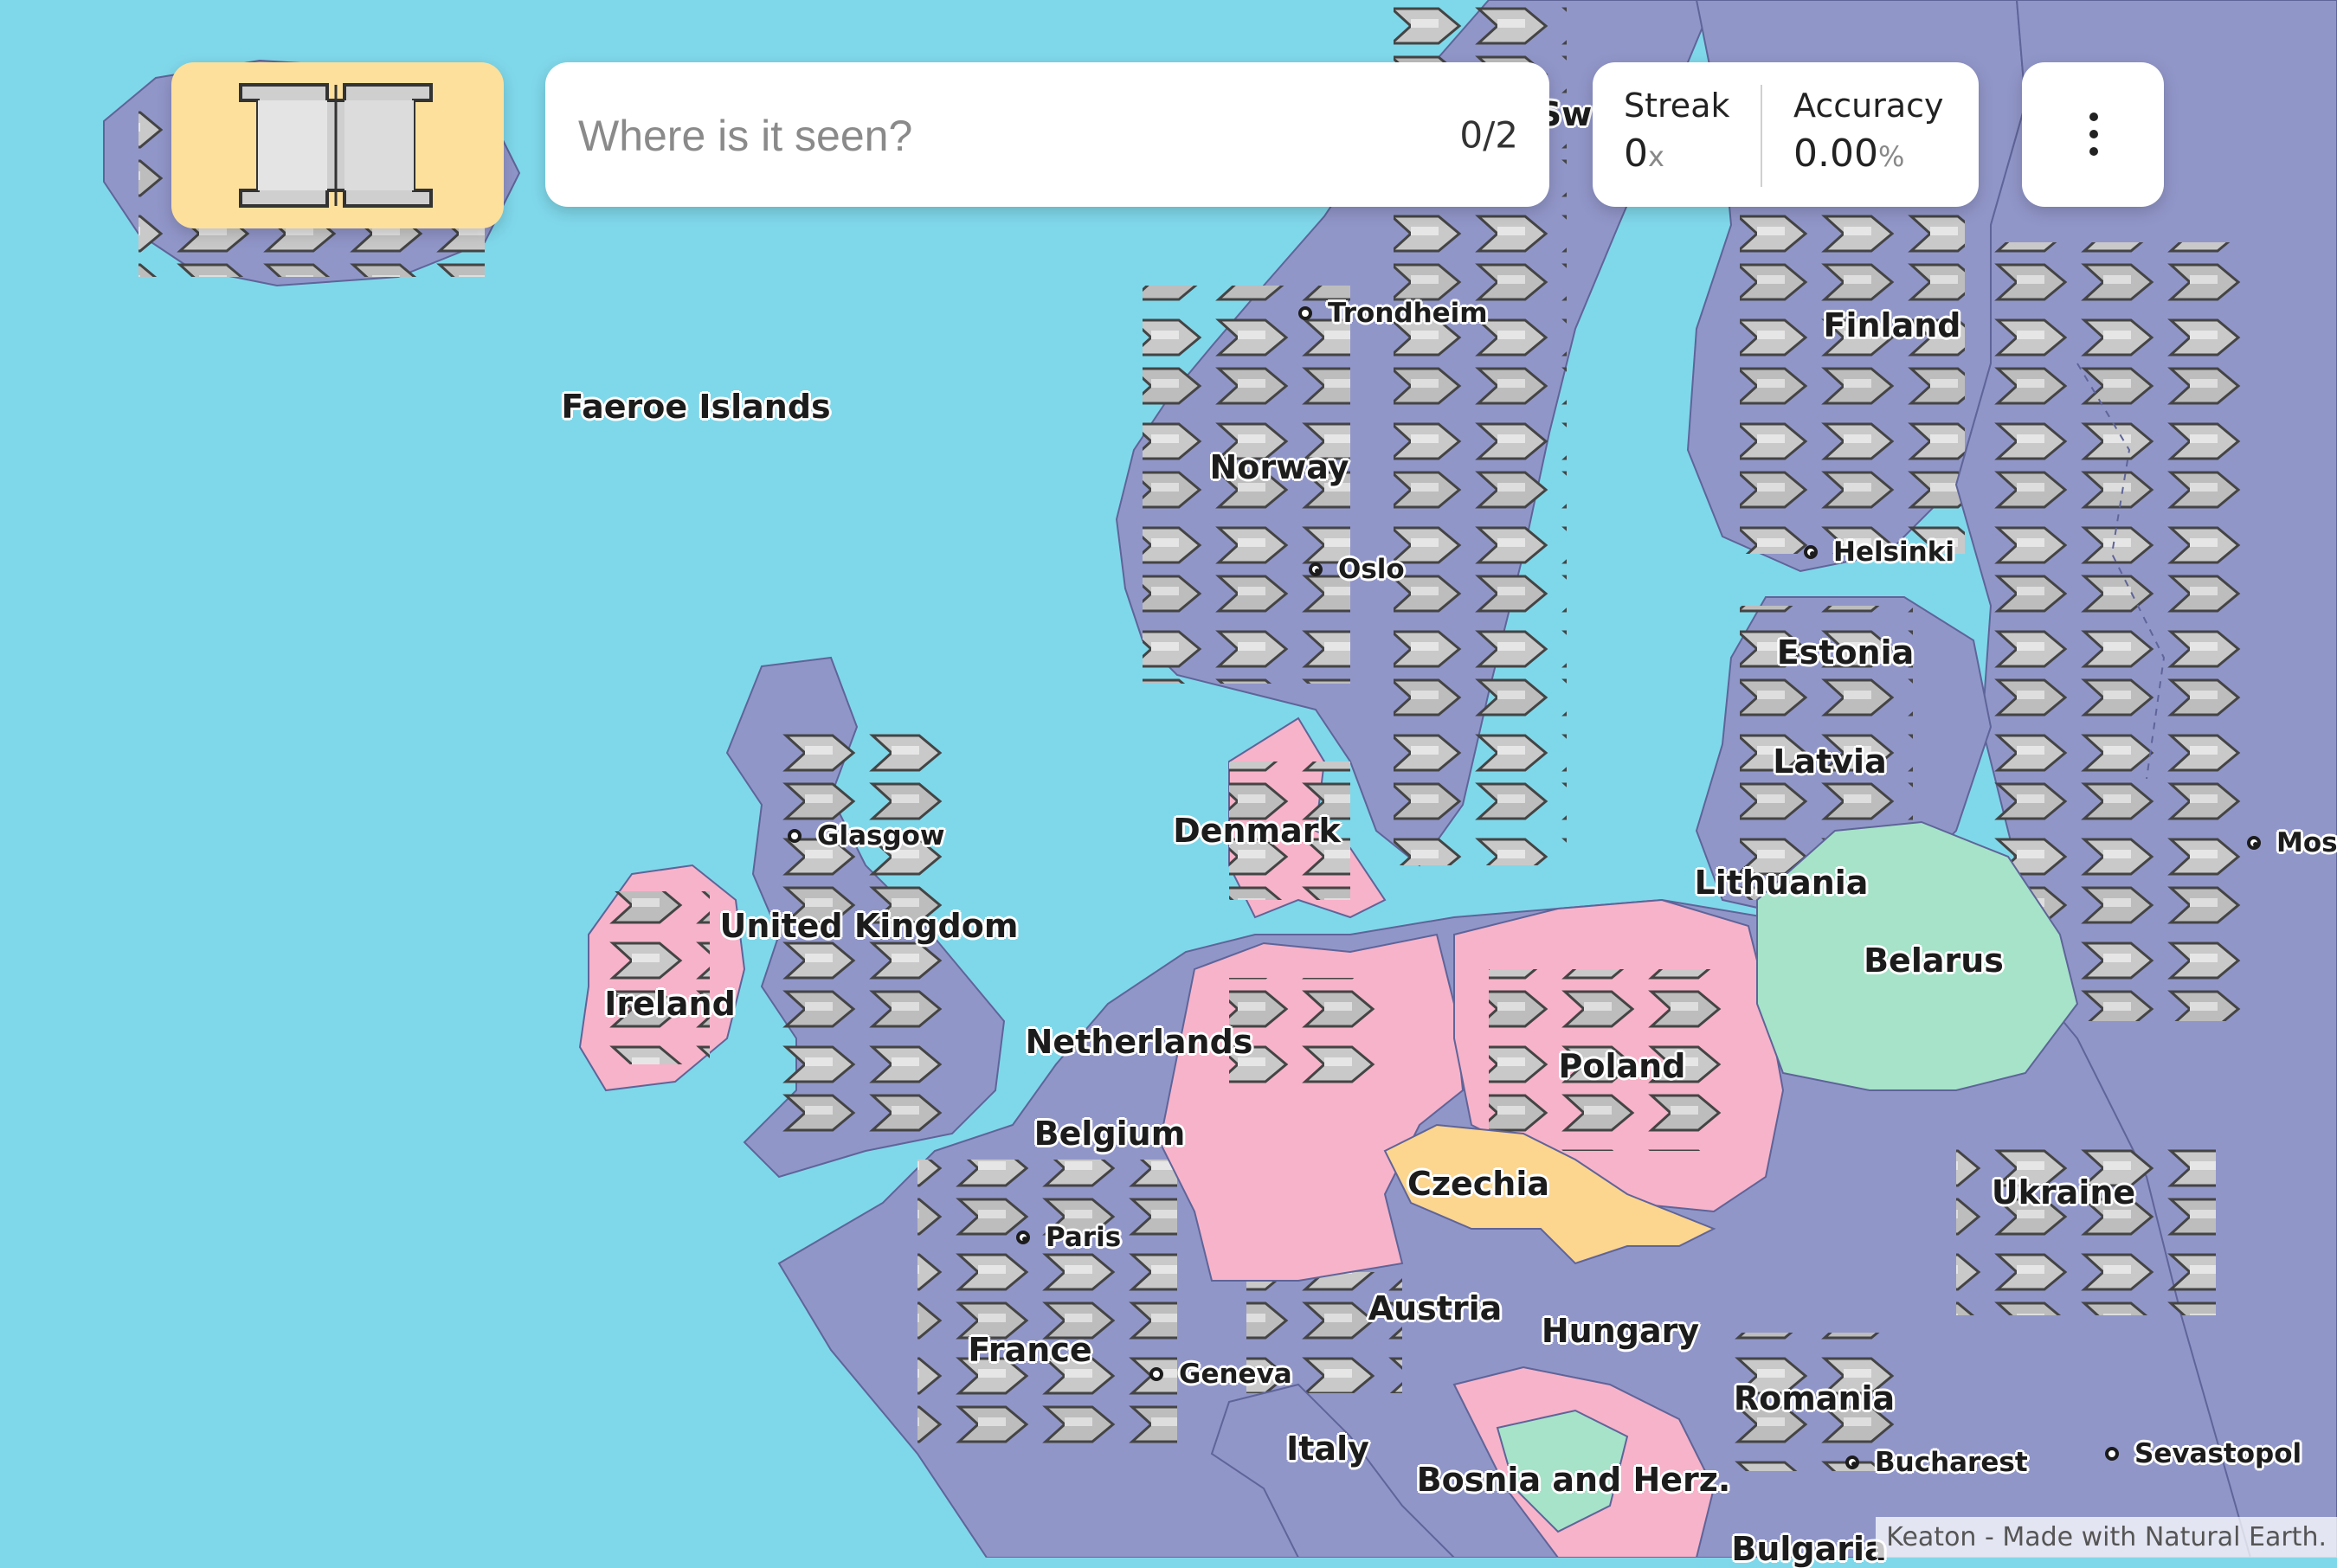  What do you see at coordinates (869, 926) in the screenshot?
I see `country-label-united-kingdom: United Kingdom` at bounding box center [869, 926].